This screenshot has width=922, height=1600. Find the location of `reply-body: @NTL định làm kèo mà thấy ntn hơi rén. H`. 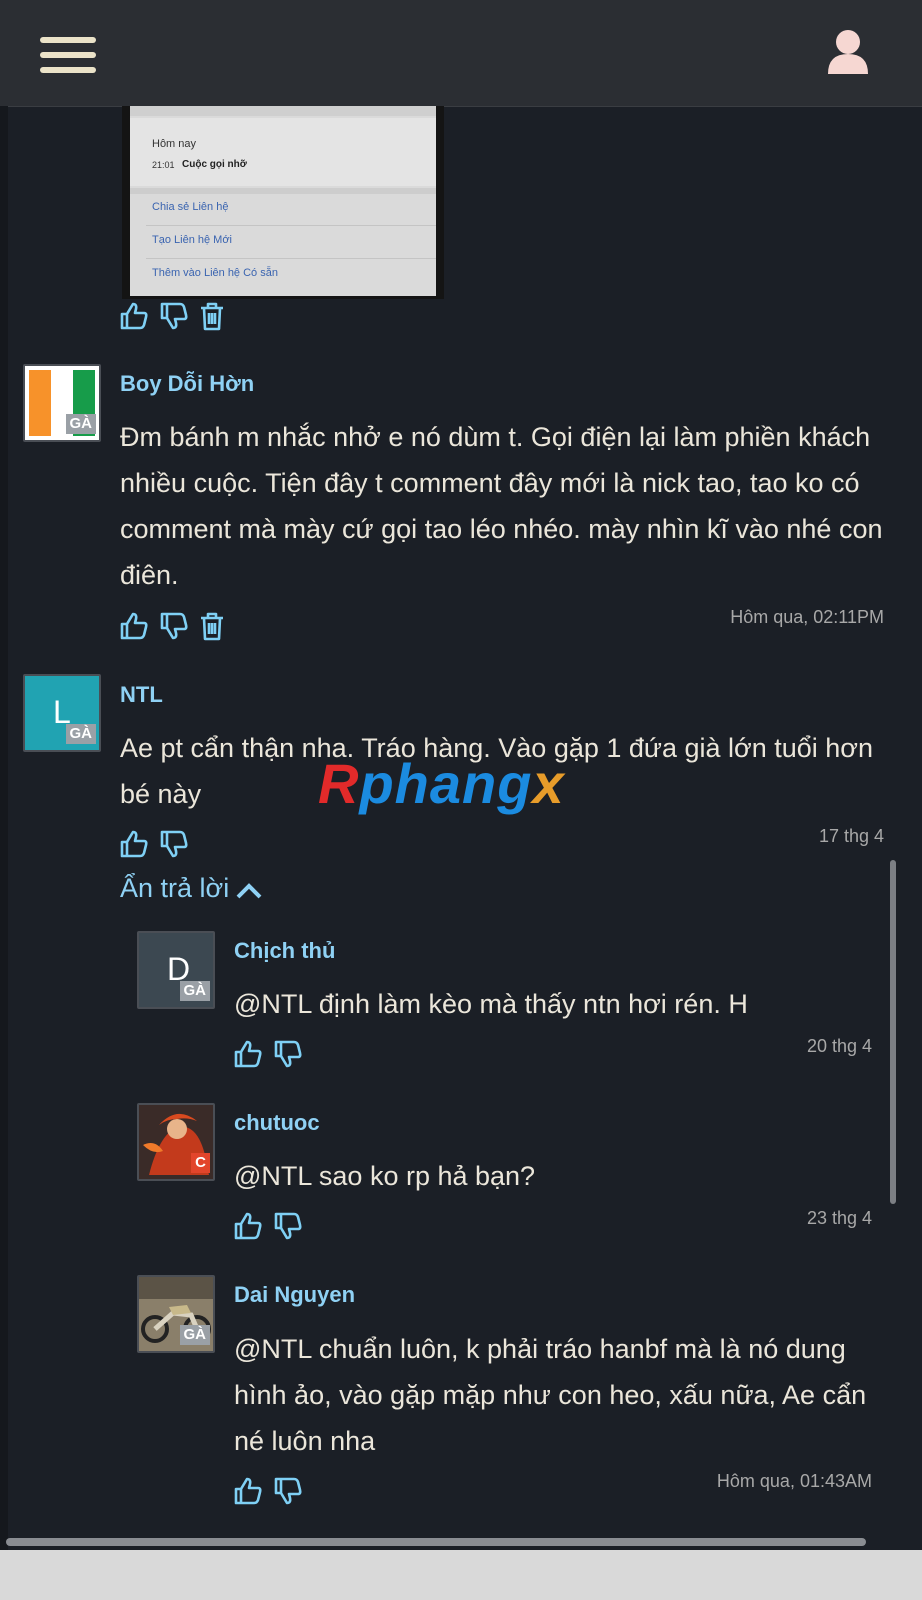

reply-body: @NTL định làm kèo mà thấy ntn hơi rén. H is located at coordinates (491, 1004).